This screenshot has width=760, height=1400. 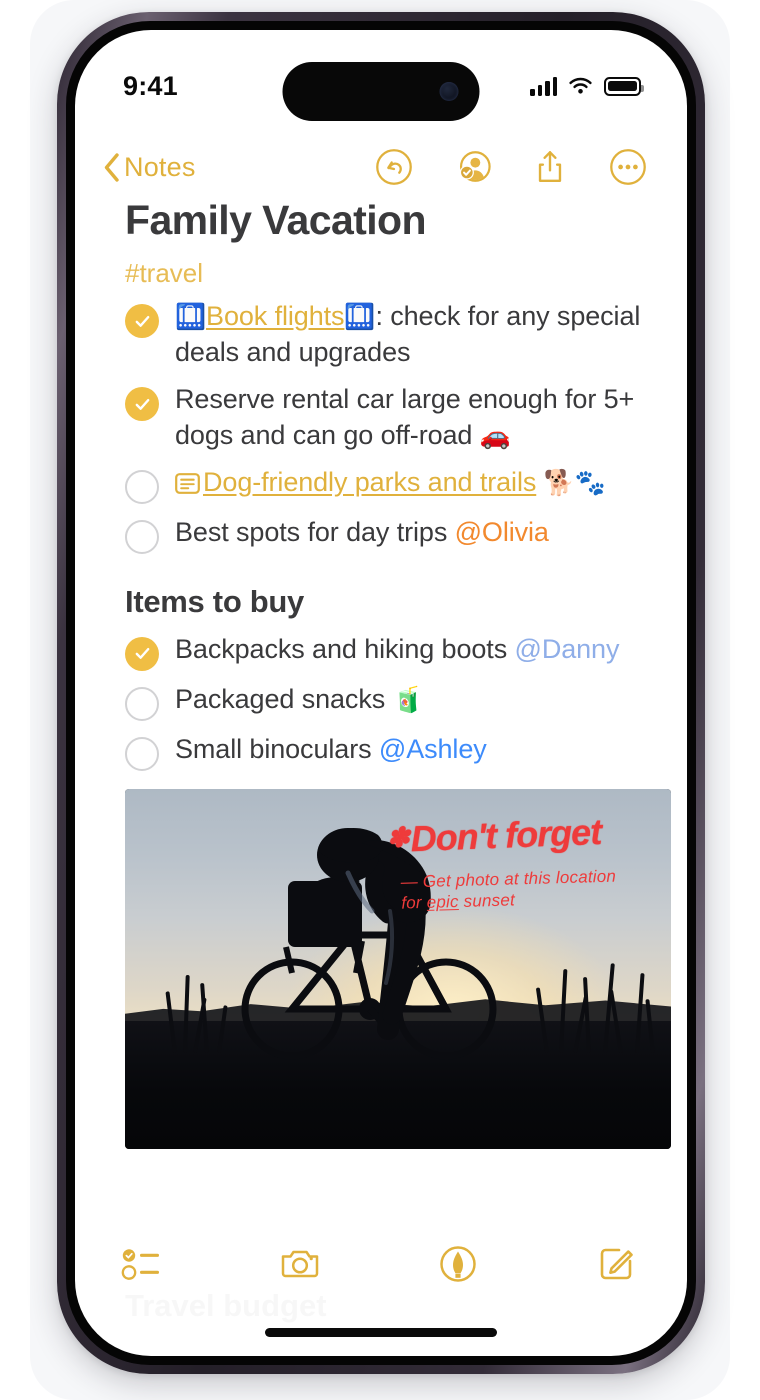 What do you see at coordinates (111, 167) in the screenshot?
I see `chevron-left-icon` at bounding box center [111, 167].